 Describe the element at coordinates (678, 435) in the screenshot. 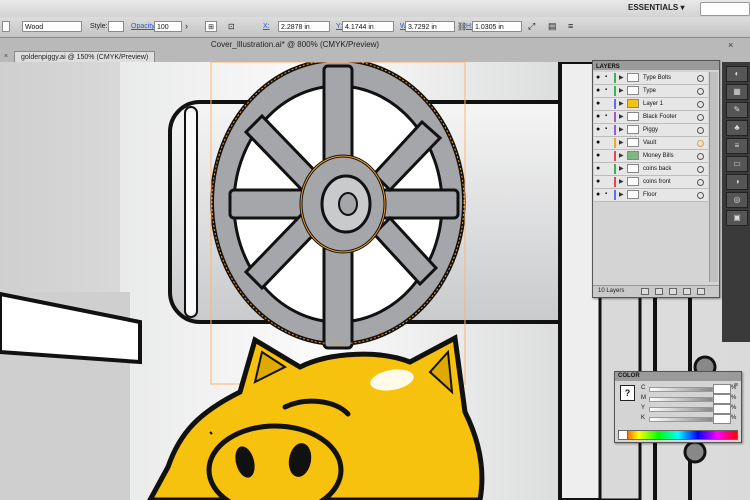

I see `color-spectrum-bar` at that location.